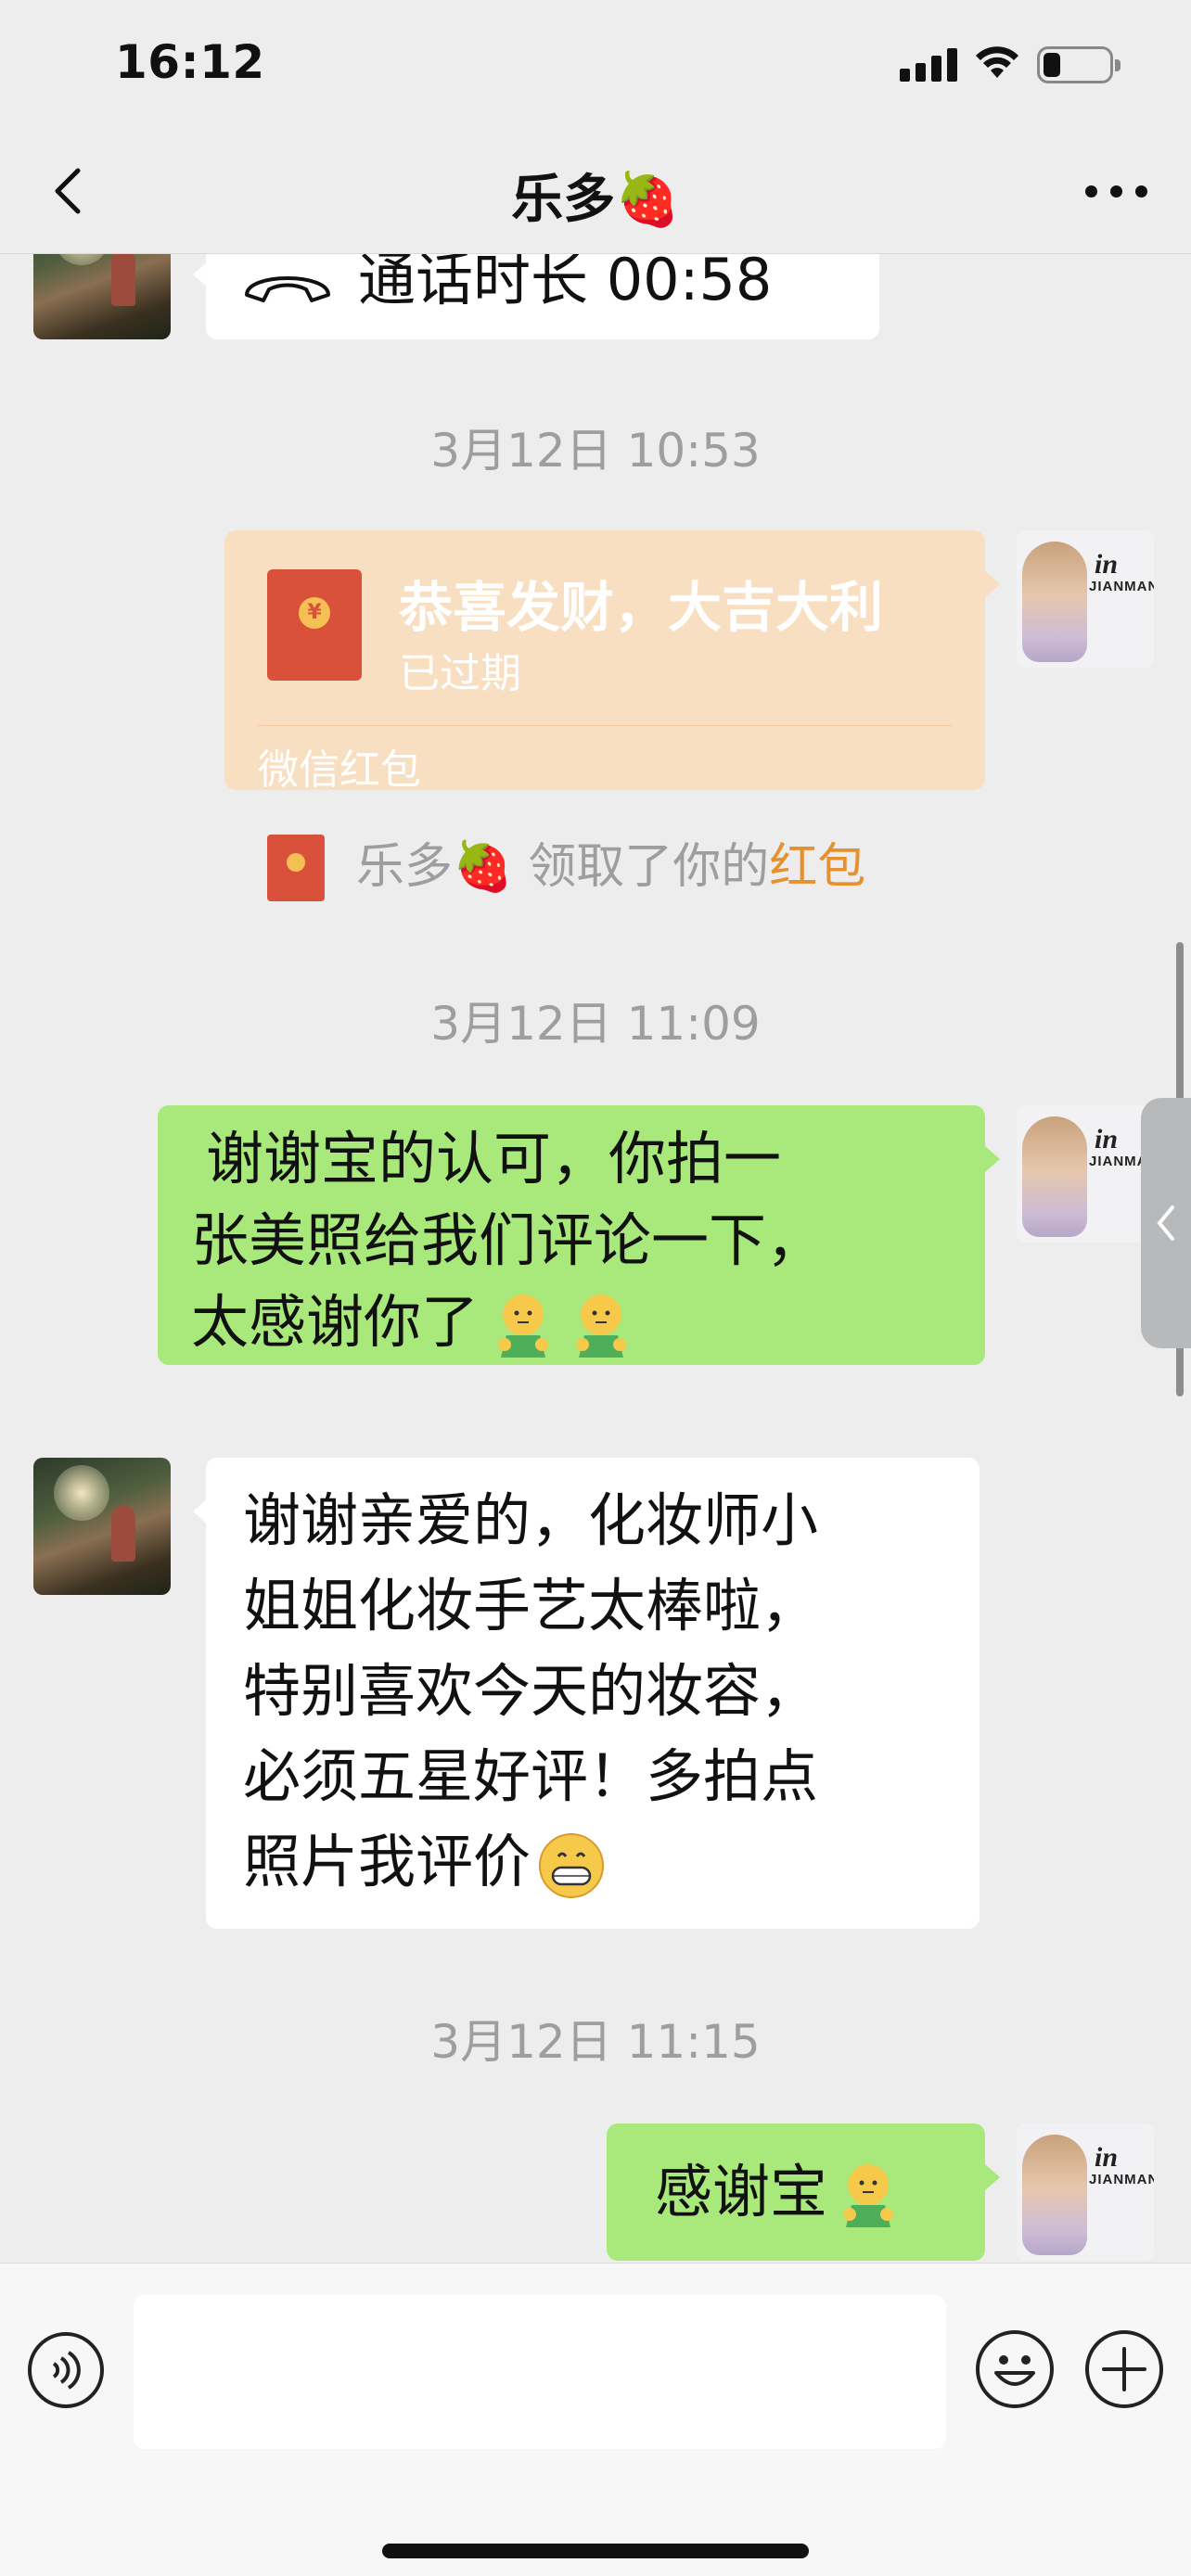 This screenshot has height=2576, width=1191. I want to click on voice-icon, so click(66, 2370).